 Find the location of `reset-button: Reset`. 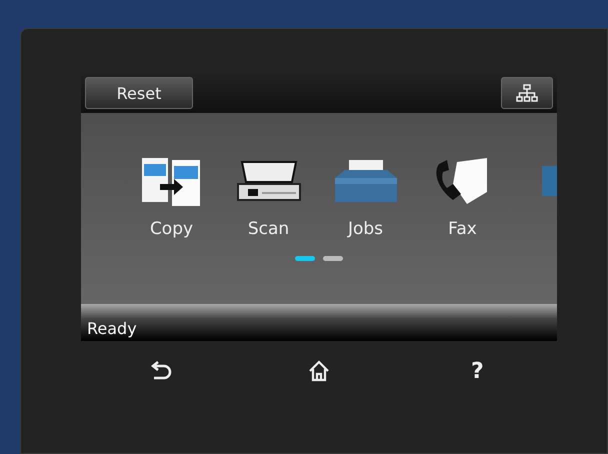

reset-button: Reset is located at coordinates (139, 93).